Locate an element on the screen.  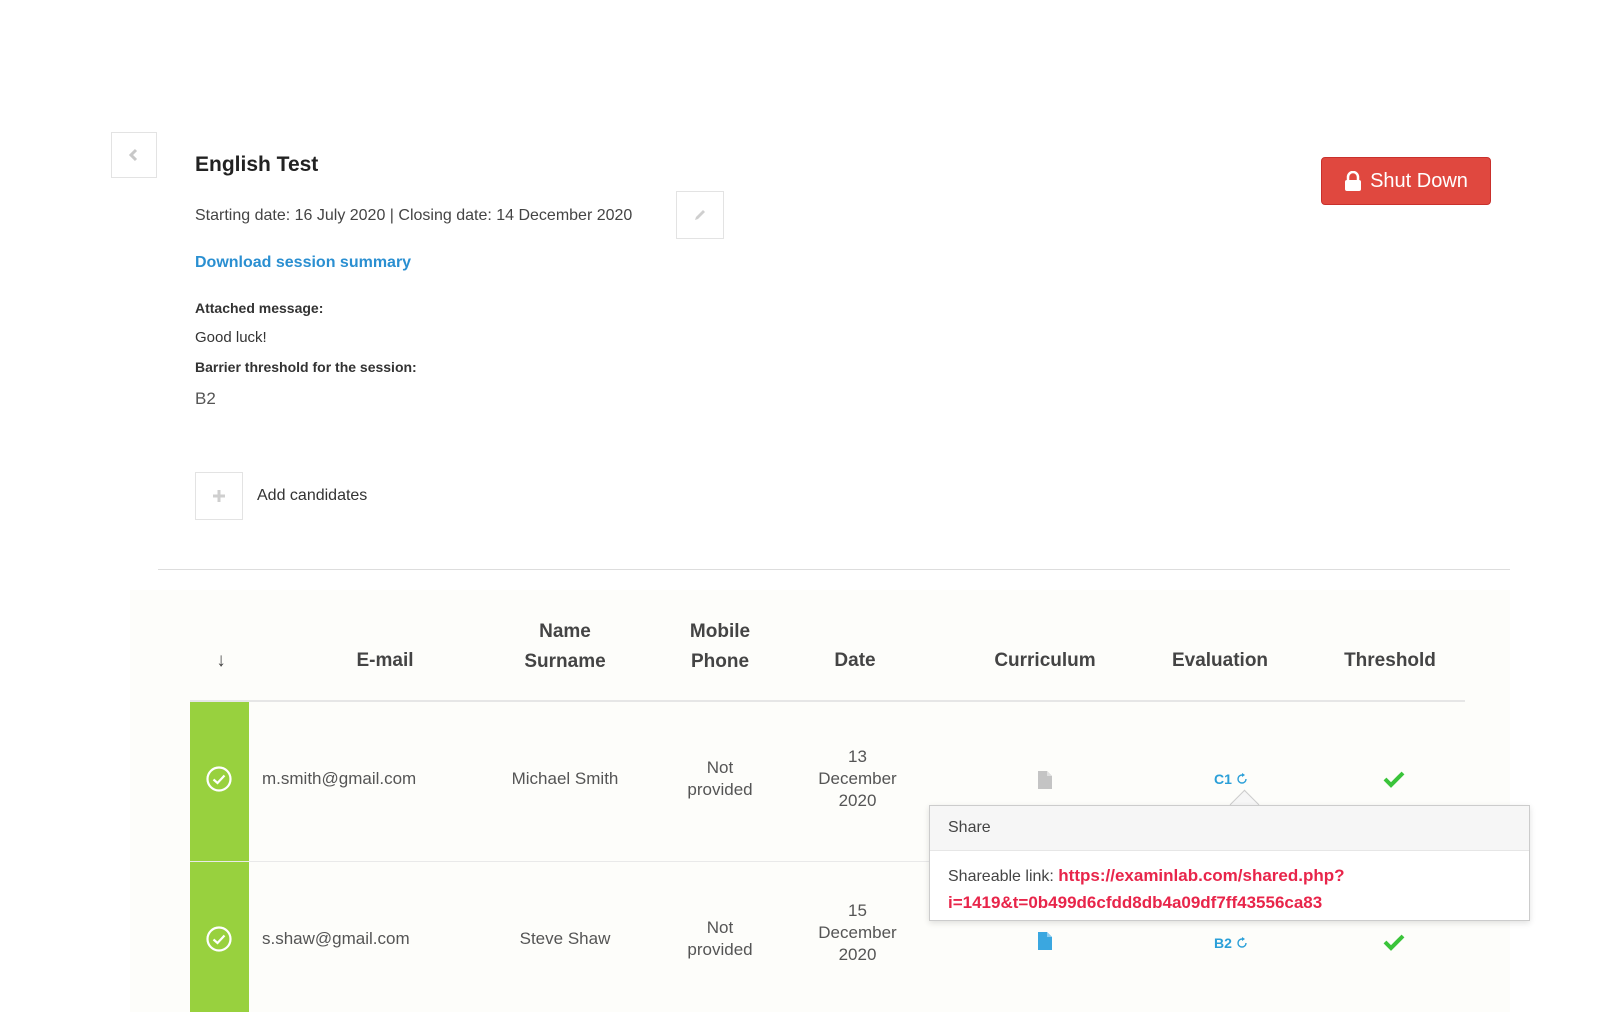
table-header-border is located at coordinates (827, 701).